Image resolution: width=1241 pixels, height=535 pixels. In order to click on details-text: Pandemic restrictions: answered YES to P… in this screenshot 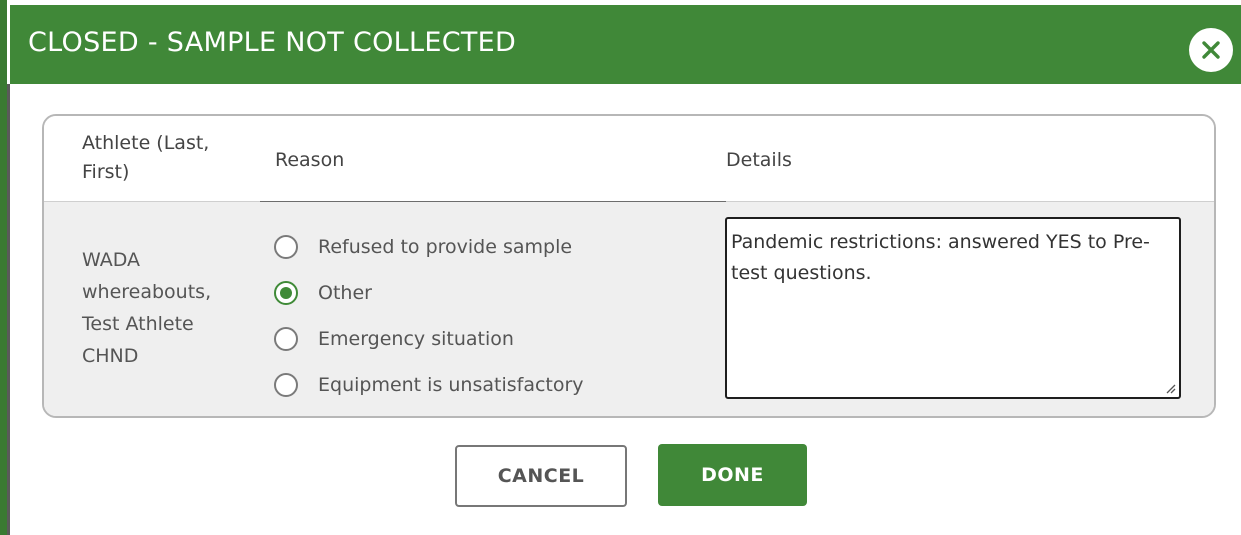, I will do `click(940, 257)`.